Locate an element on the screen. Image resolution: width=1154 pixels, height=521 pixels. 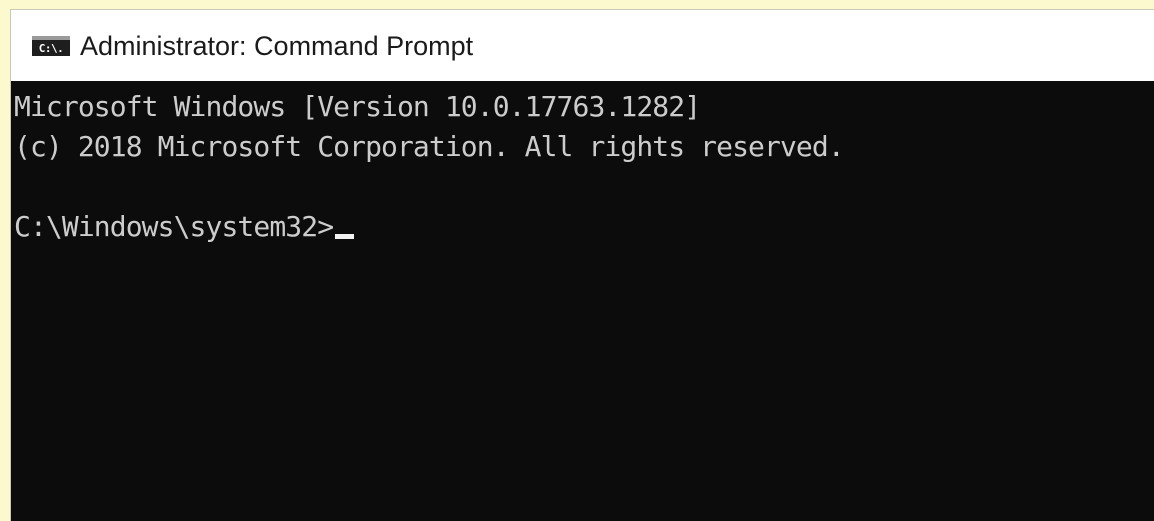
window-title: Administrator: Command Prompt is located at coordinates (277, 45).